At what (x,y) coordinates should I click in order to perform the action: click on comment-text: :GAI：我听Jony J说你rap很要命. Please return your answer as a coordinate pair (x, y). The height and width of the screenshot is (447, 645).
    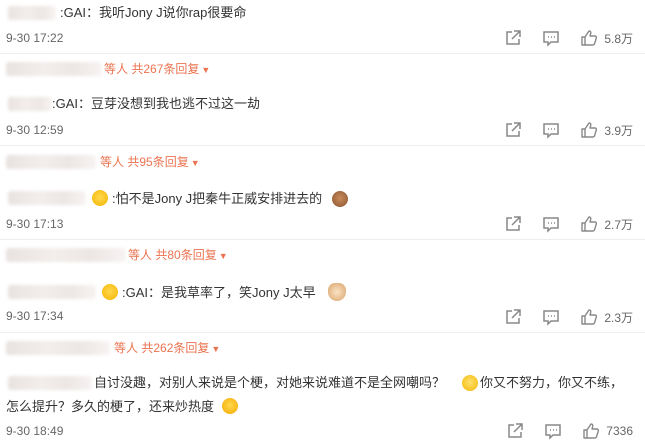
    Looking at the image, I should click on (153, 12).